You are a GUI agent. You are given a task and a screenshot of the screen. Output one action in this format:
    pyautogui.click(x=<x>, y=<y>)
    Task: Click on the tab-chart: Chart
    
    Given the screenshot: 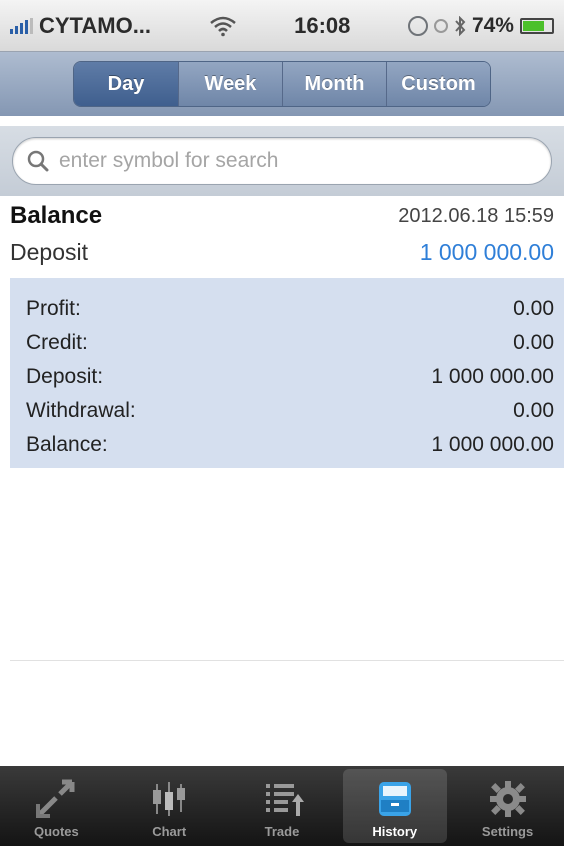 What is the action you would take?
    pyautogui.click(x=169, y=806)
    